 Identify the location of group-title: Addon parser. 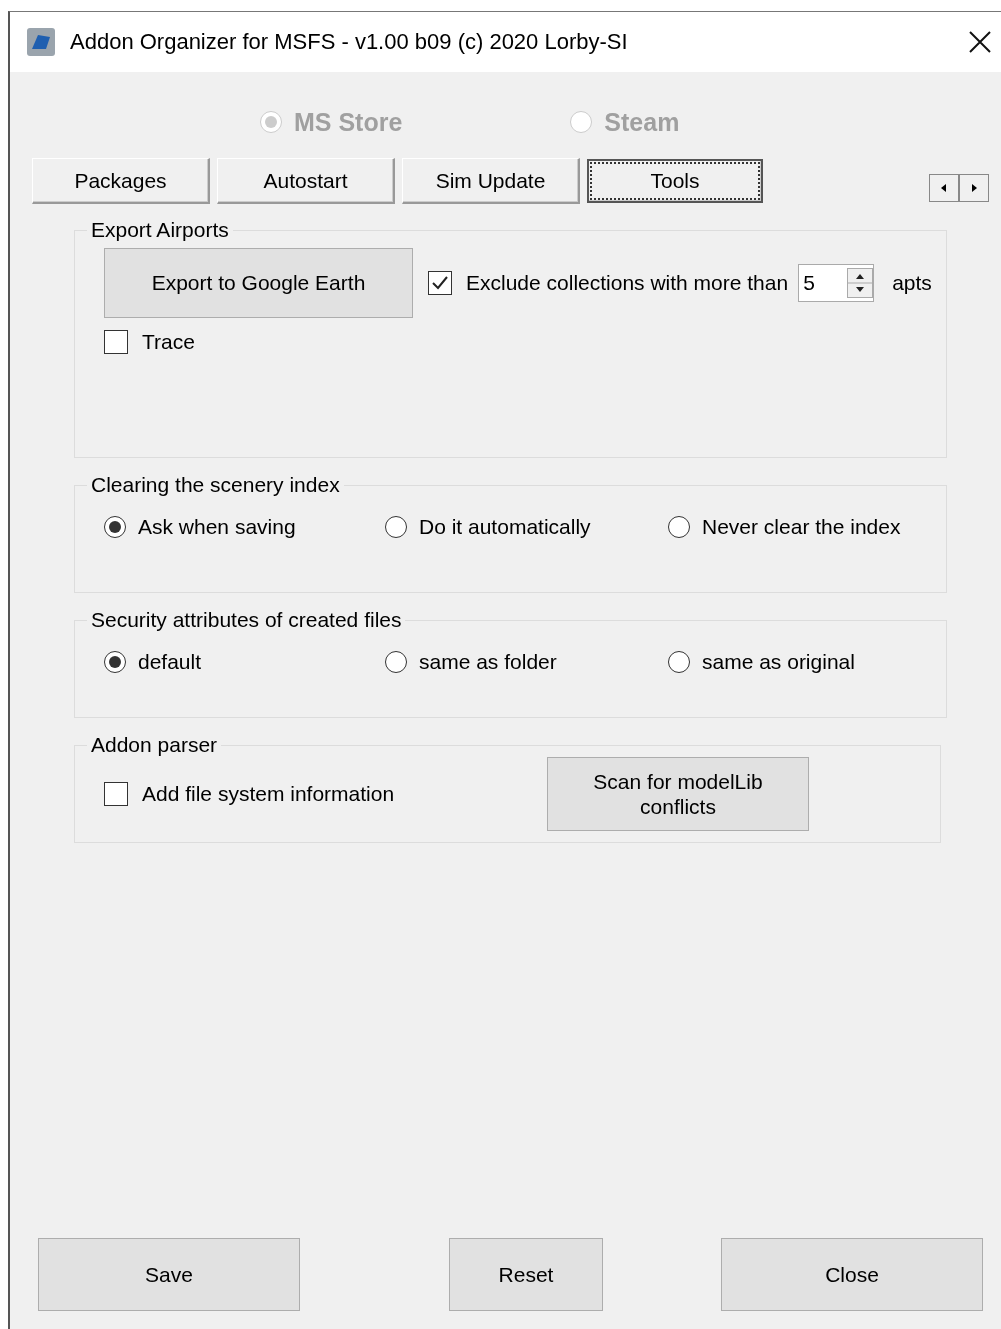
(154, 745).